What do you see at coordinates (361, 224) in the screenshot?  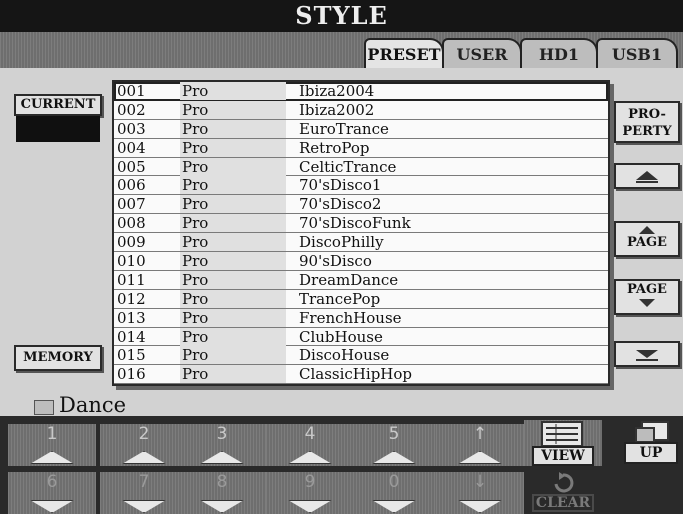 I see `list-item: 008 Pro 70'sDiscoFunk` at bounding box center [361, 224].